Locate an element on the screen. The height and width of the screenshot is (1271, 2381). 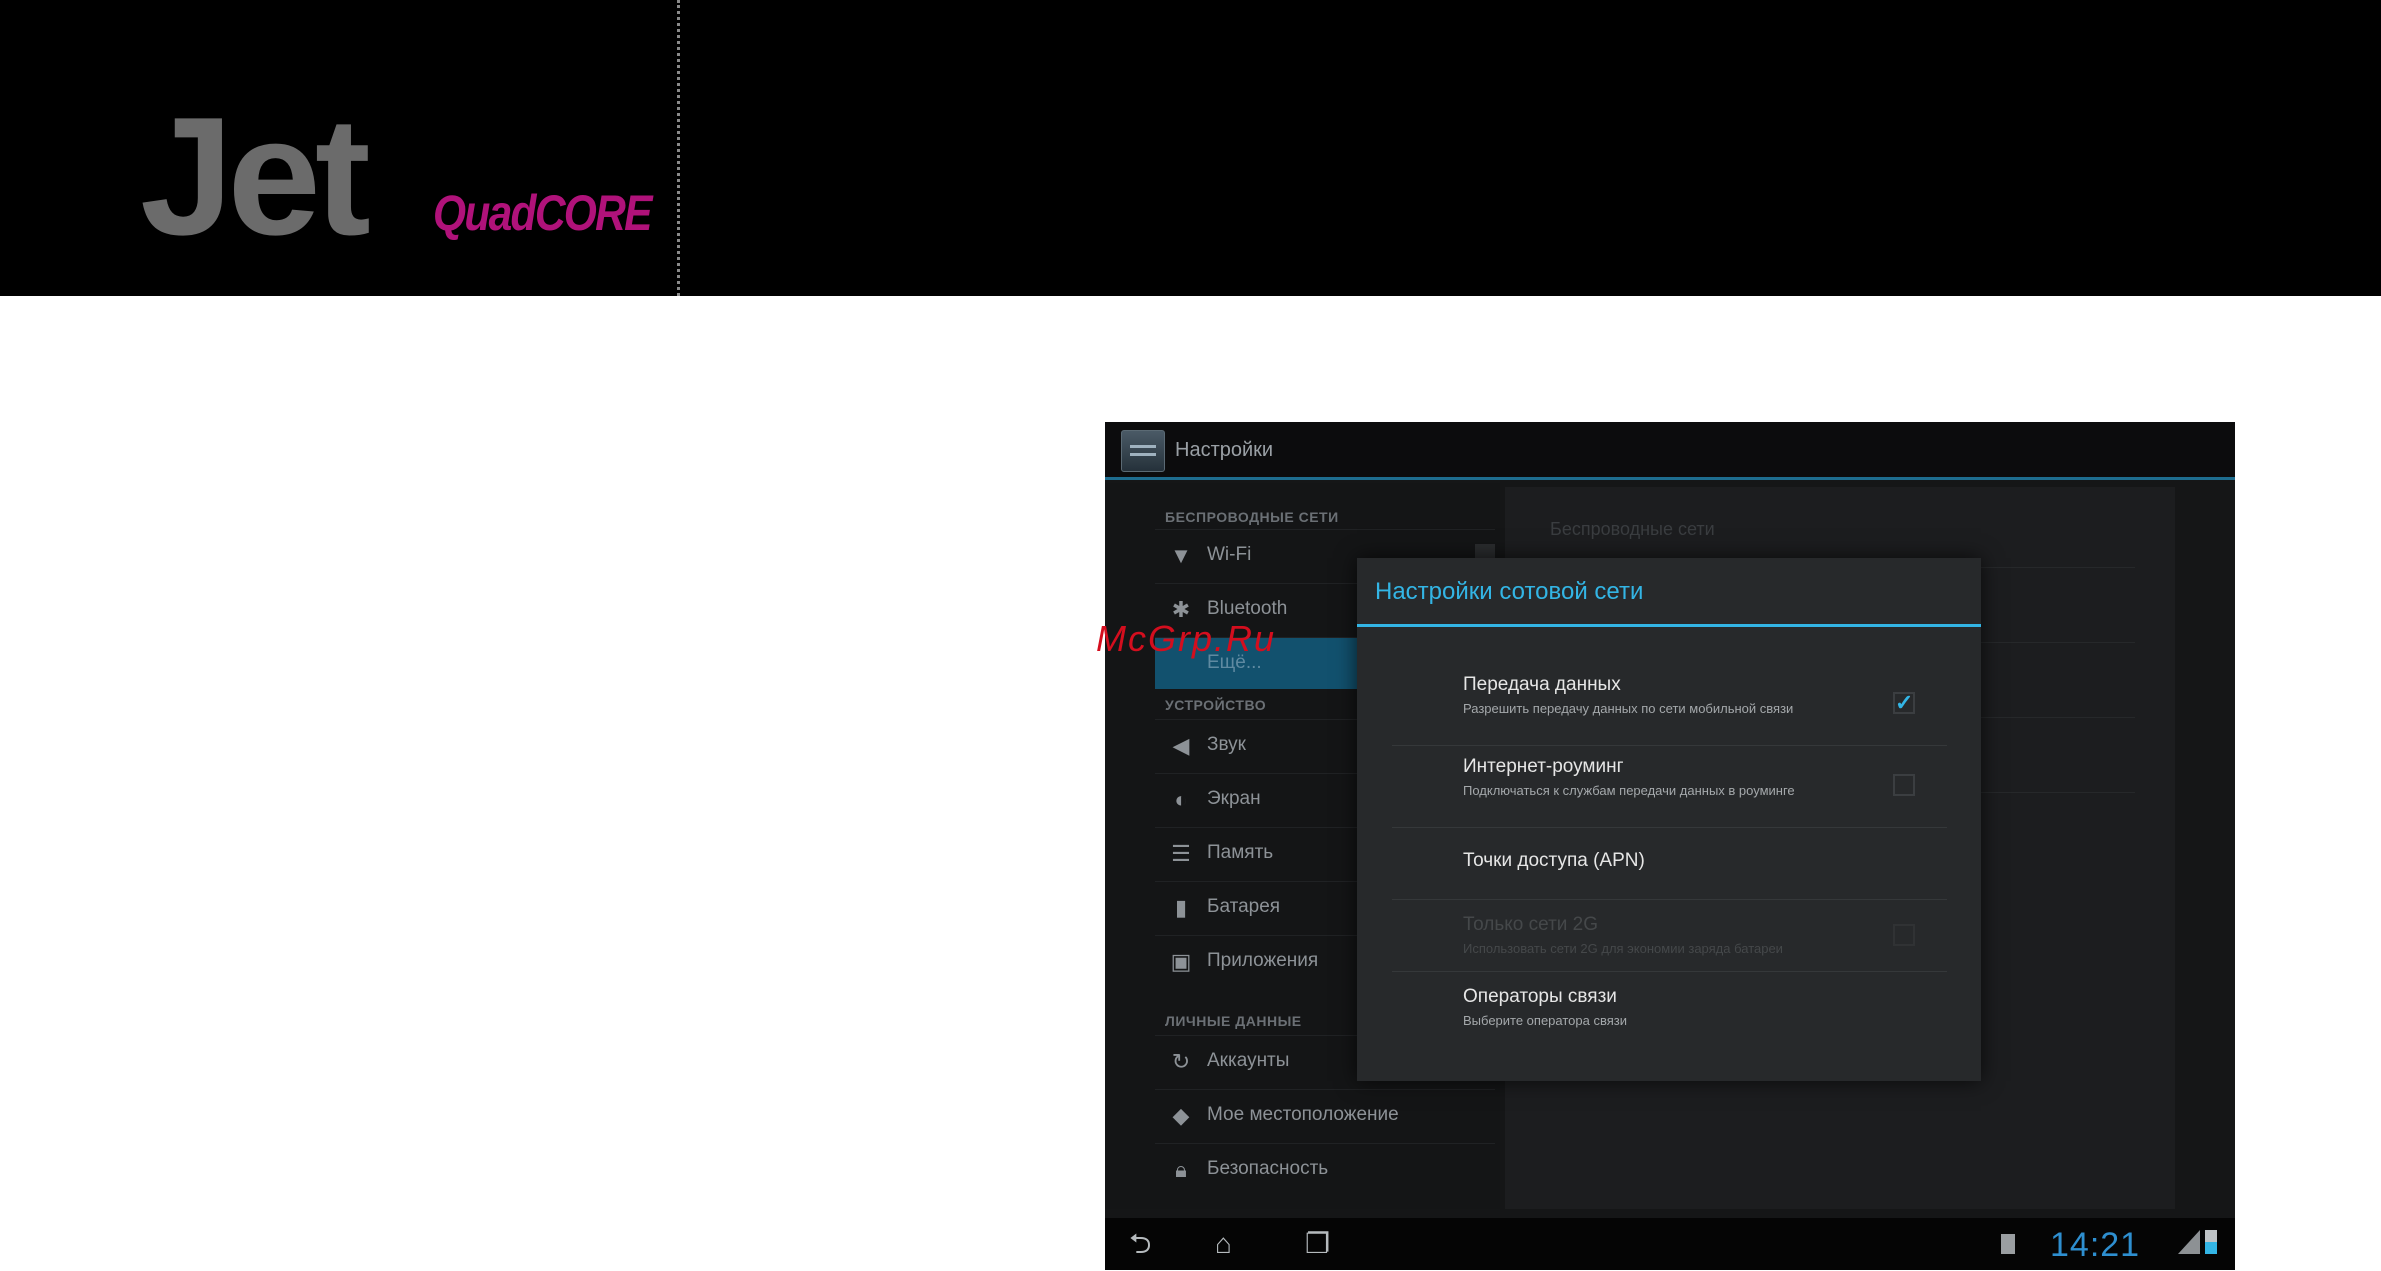
option-operators: Операторы связи Выберите оператора связи is located at coordinates (1669, 1008).